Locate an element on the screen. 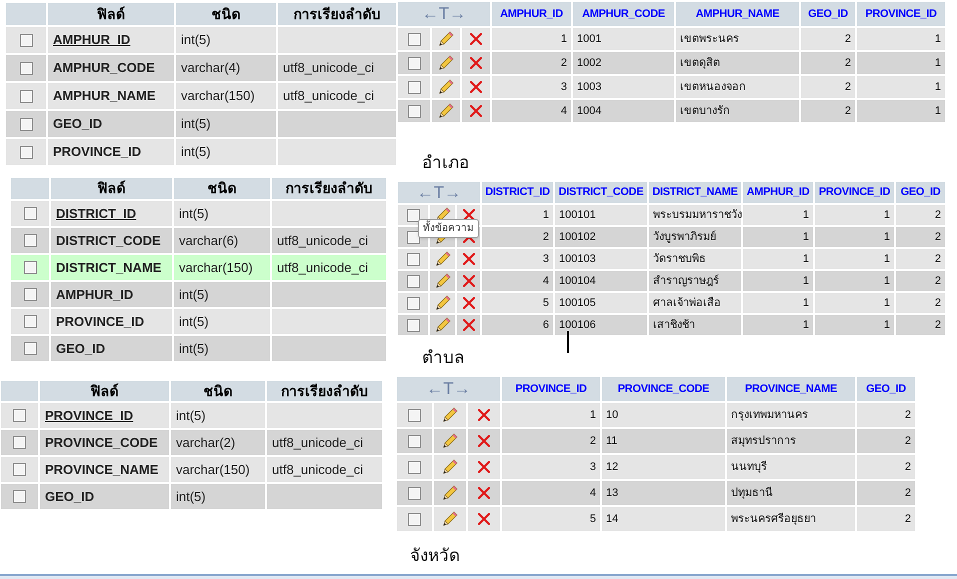 The height and width of the screenshot is (579, 957). field-name: AMPHUR_ID is located at coordinates (111, 294).